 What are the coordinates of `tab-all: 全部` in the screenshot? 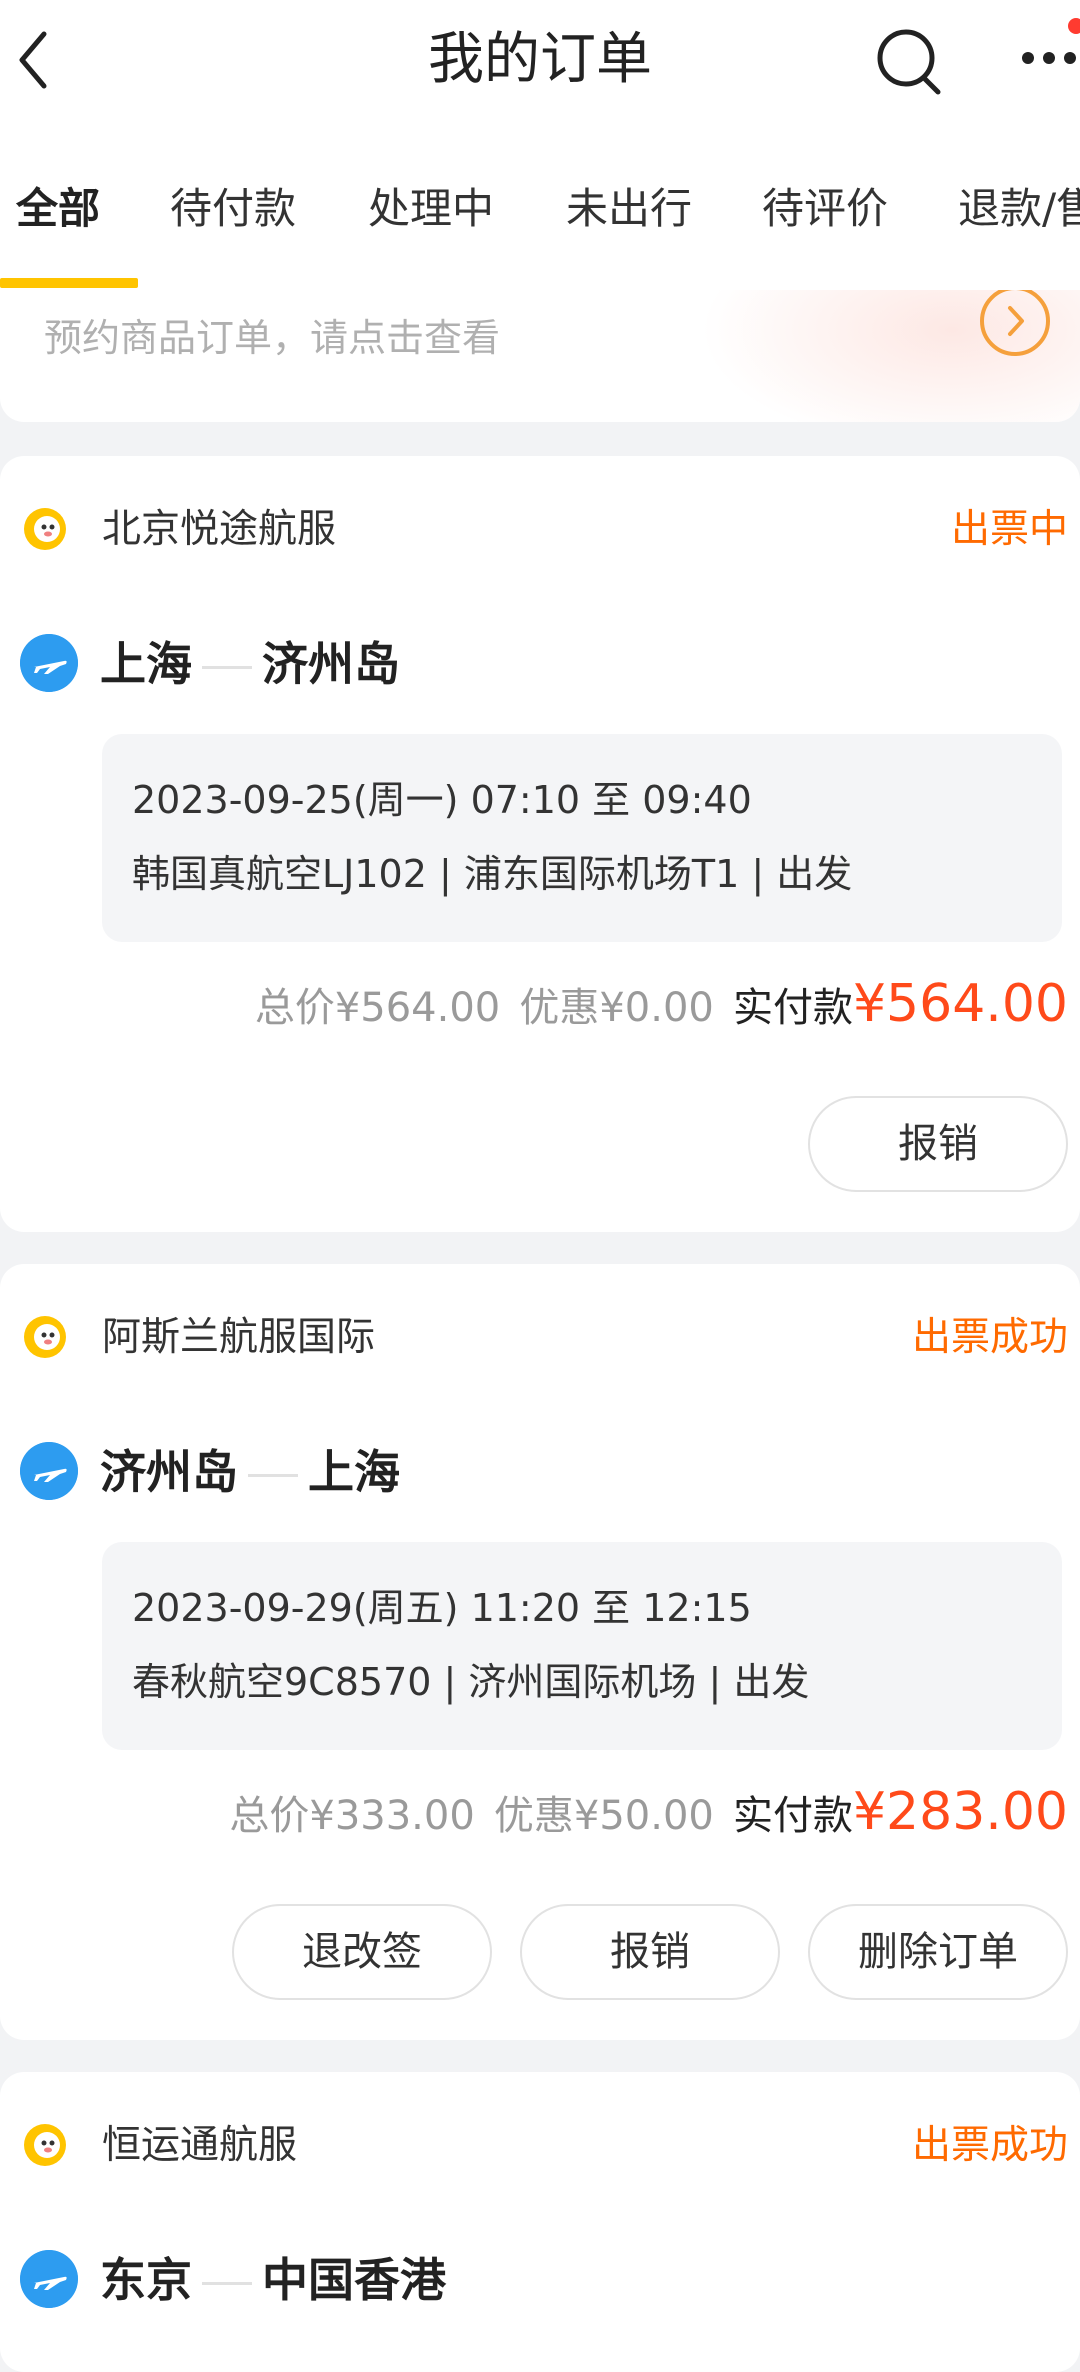 It's located at (58, 209).